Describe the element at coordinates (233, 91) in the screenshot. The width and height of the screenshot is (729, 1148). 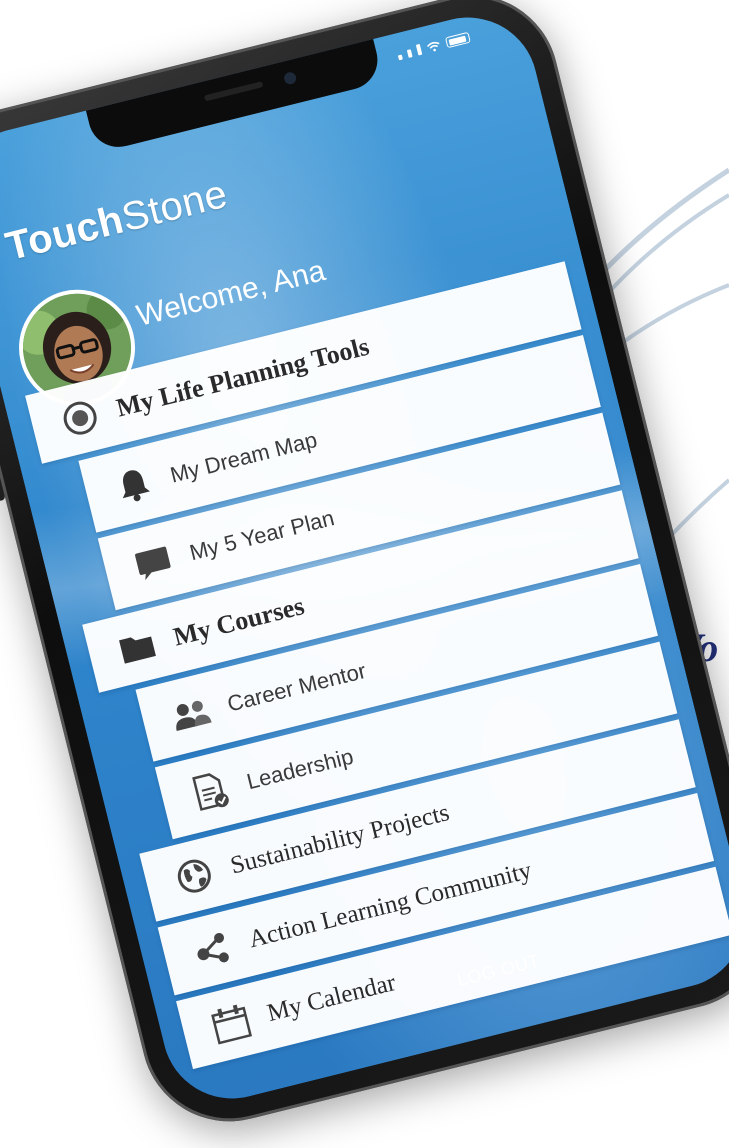
I see `speaker-grille` at that location.